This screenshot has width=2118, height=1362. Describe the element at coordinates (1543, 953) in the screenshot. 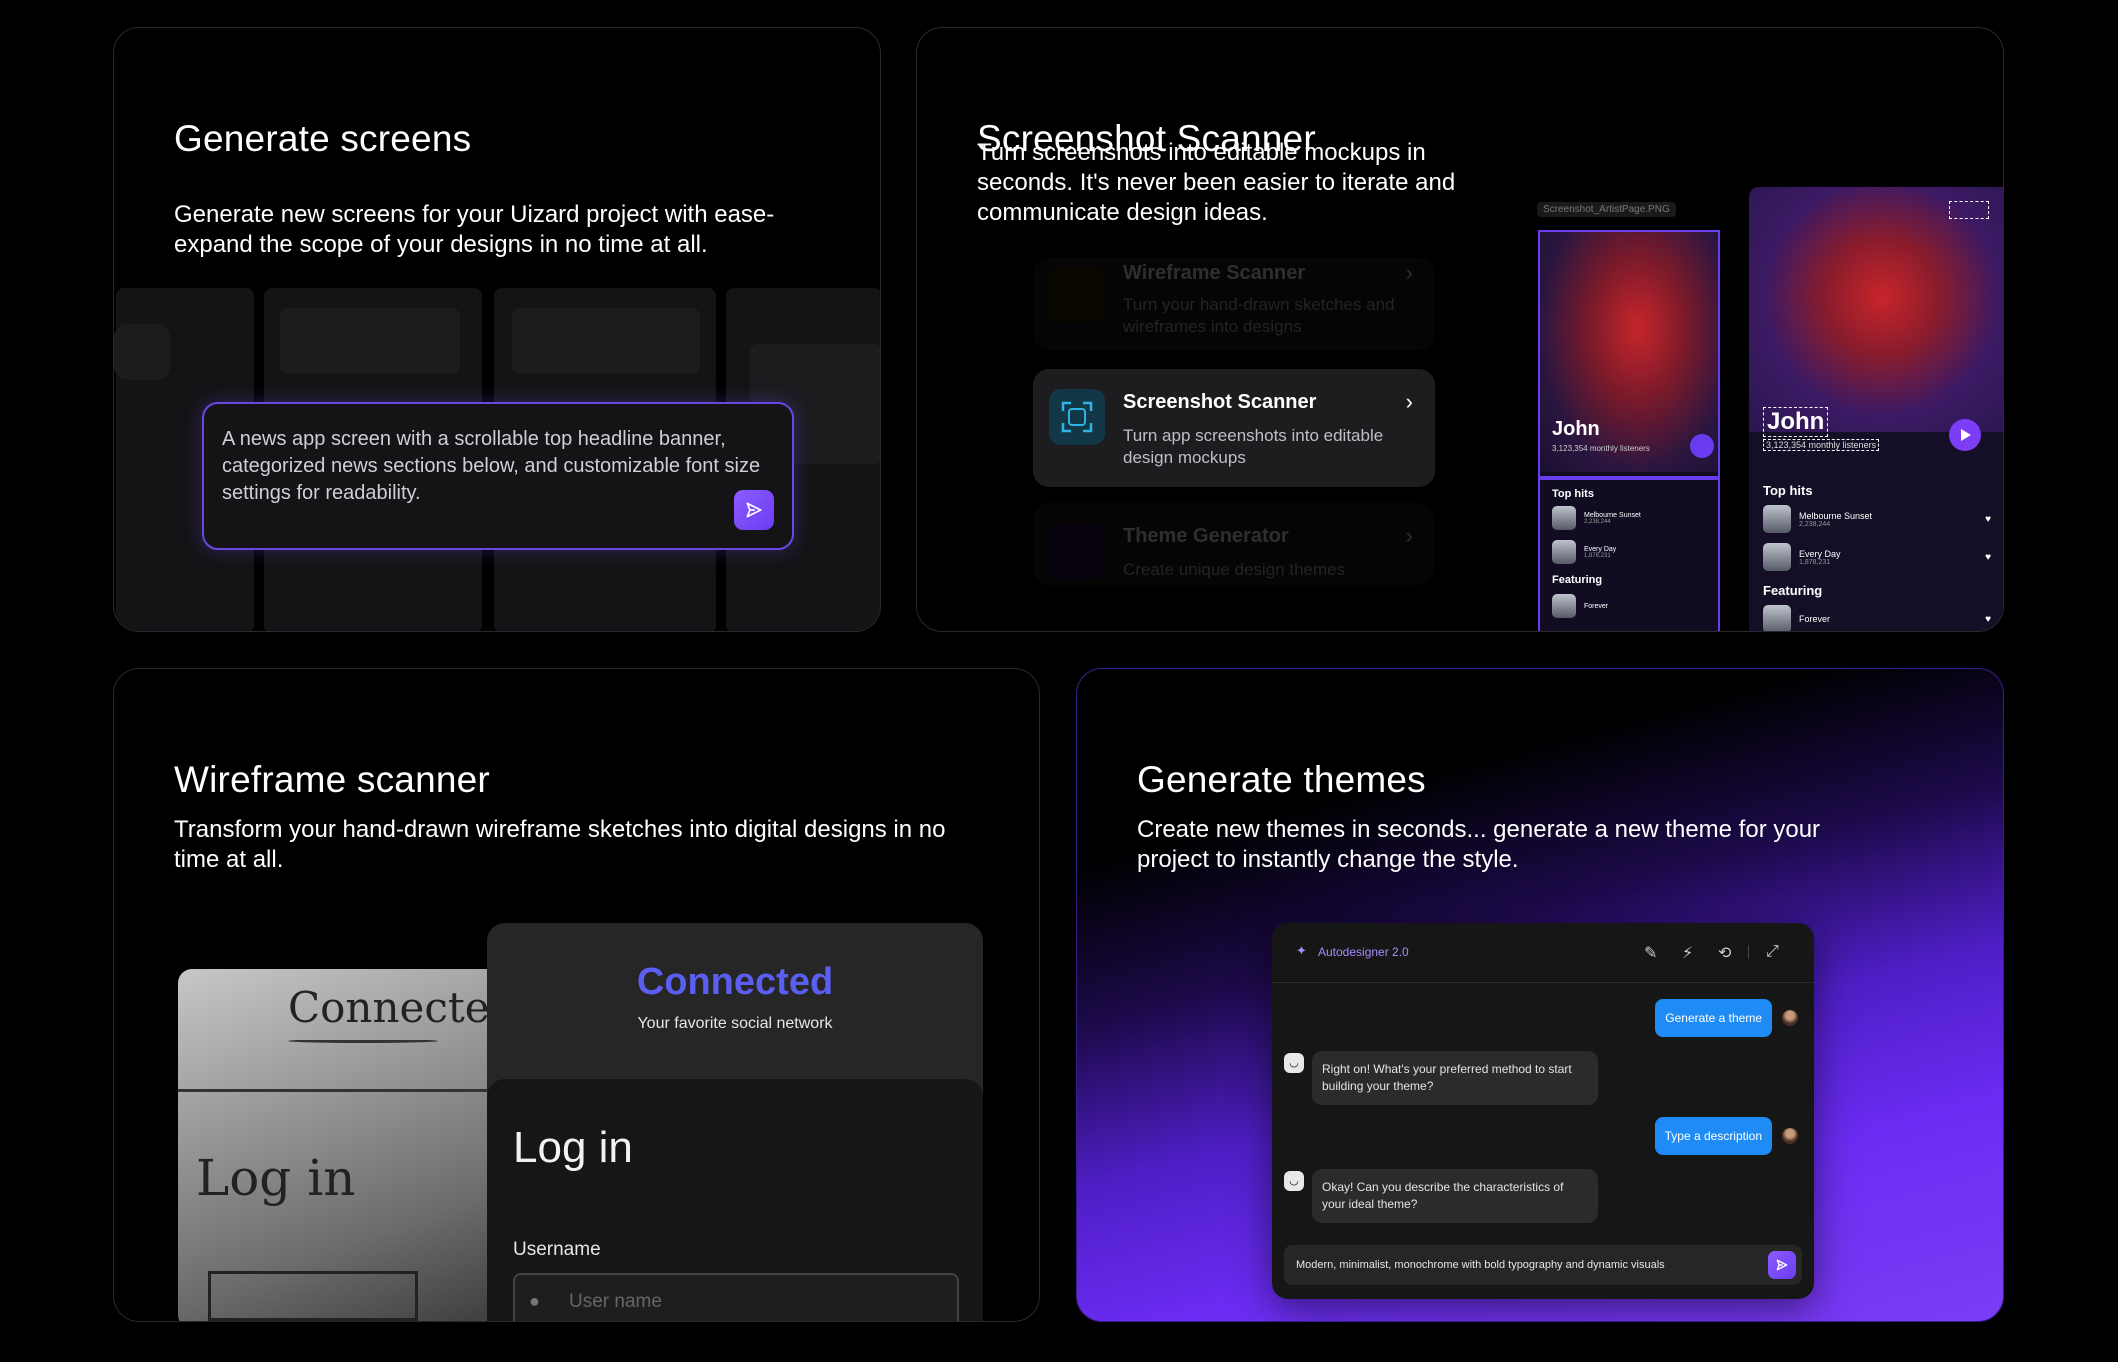

I see `chat-toolbar: ✦ Autodesigner 2.0 ✎ ⚡ ⟲ ⤢` at that location.